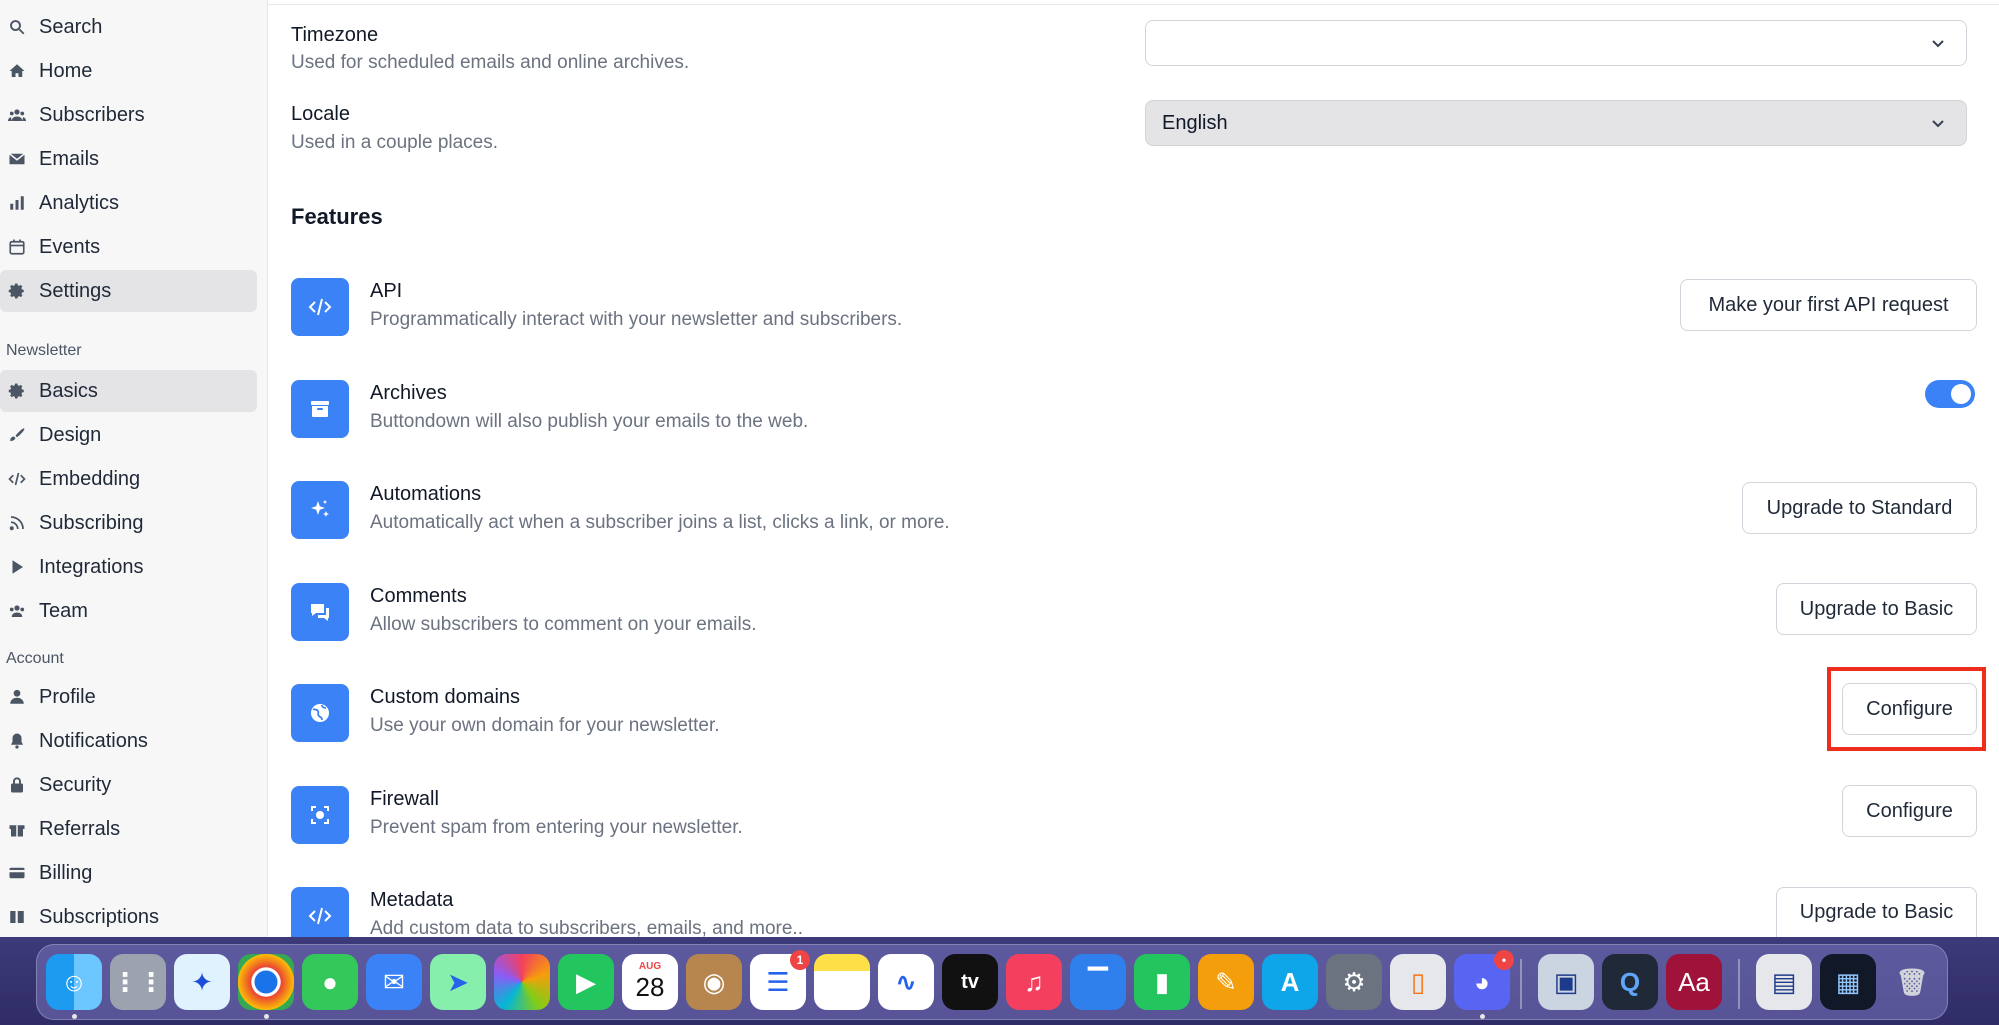 The width and height of the screenshot is (1999, 1025). I want to click on discord-icon: ◕ •, so click(1484, 980).